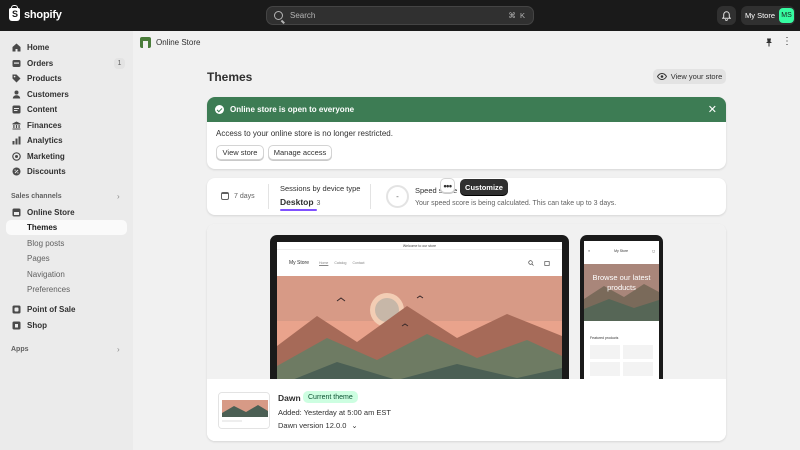  I want to click on sales-channels-heading: Sales channels, so click(36, 196).